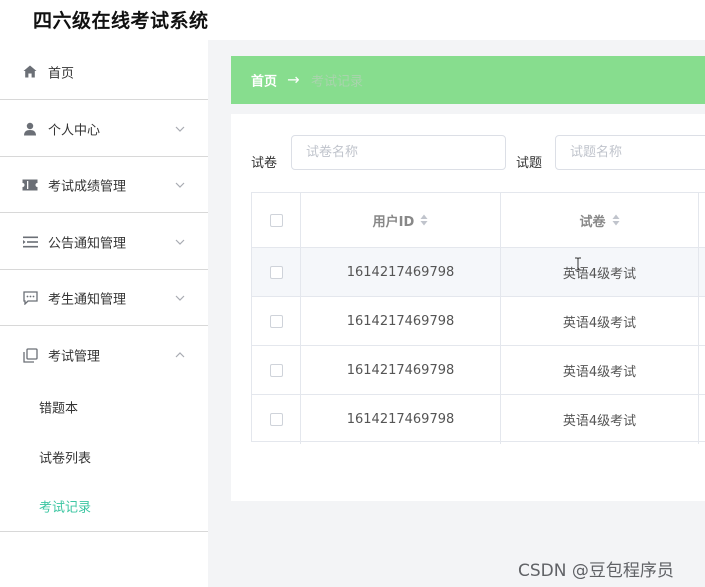 This screenshot has height=587, width=705. I want to click on sidebar-subitem-label: 错题本, so click(59, 409).